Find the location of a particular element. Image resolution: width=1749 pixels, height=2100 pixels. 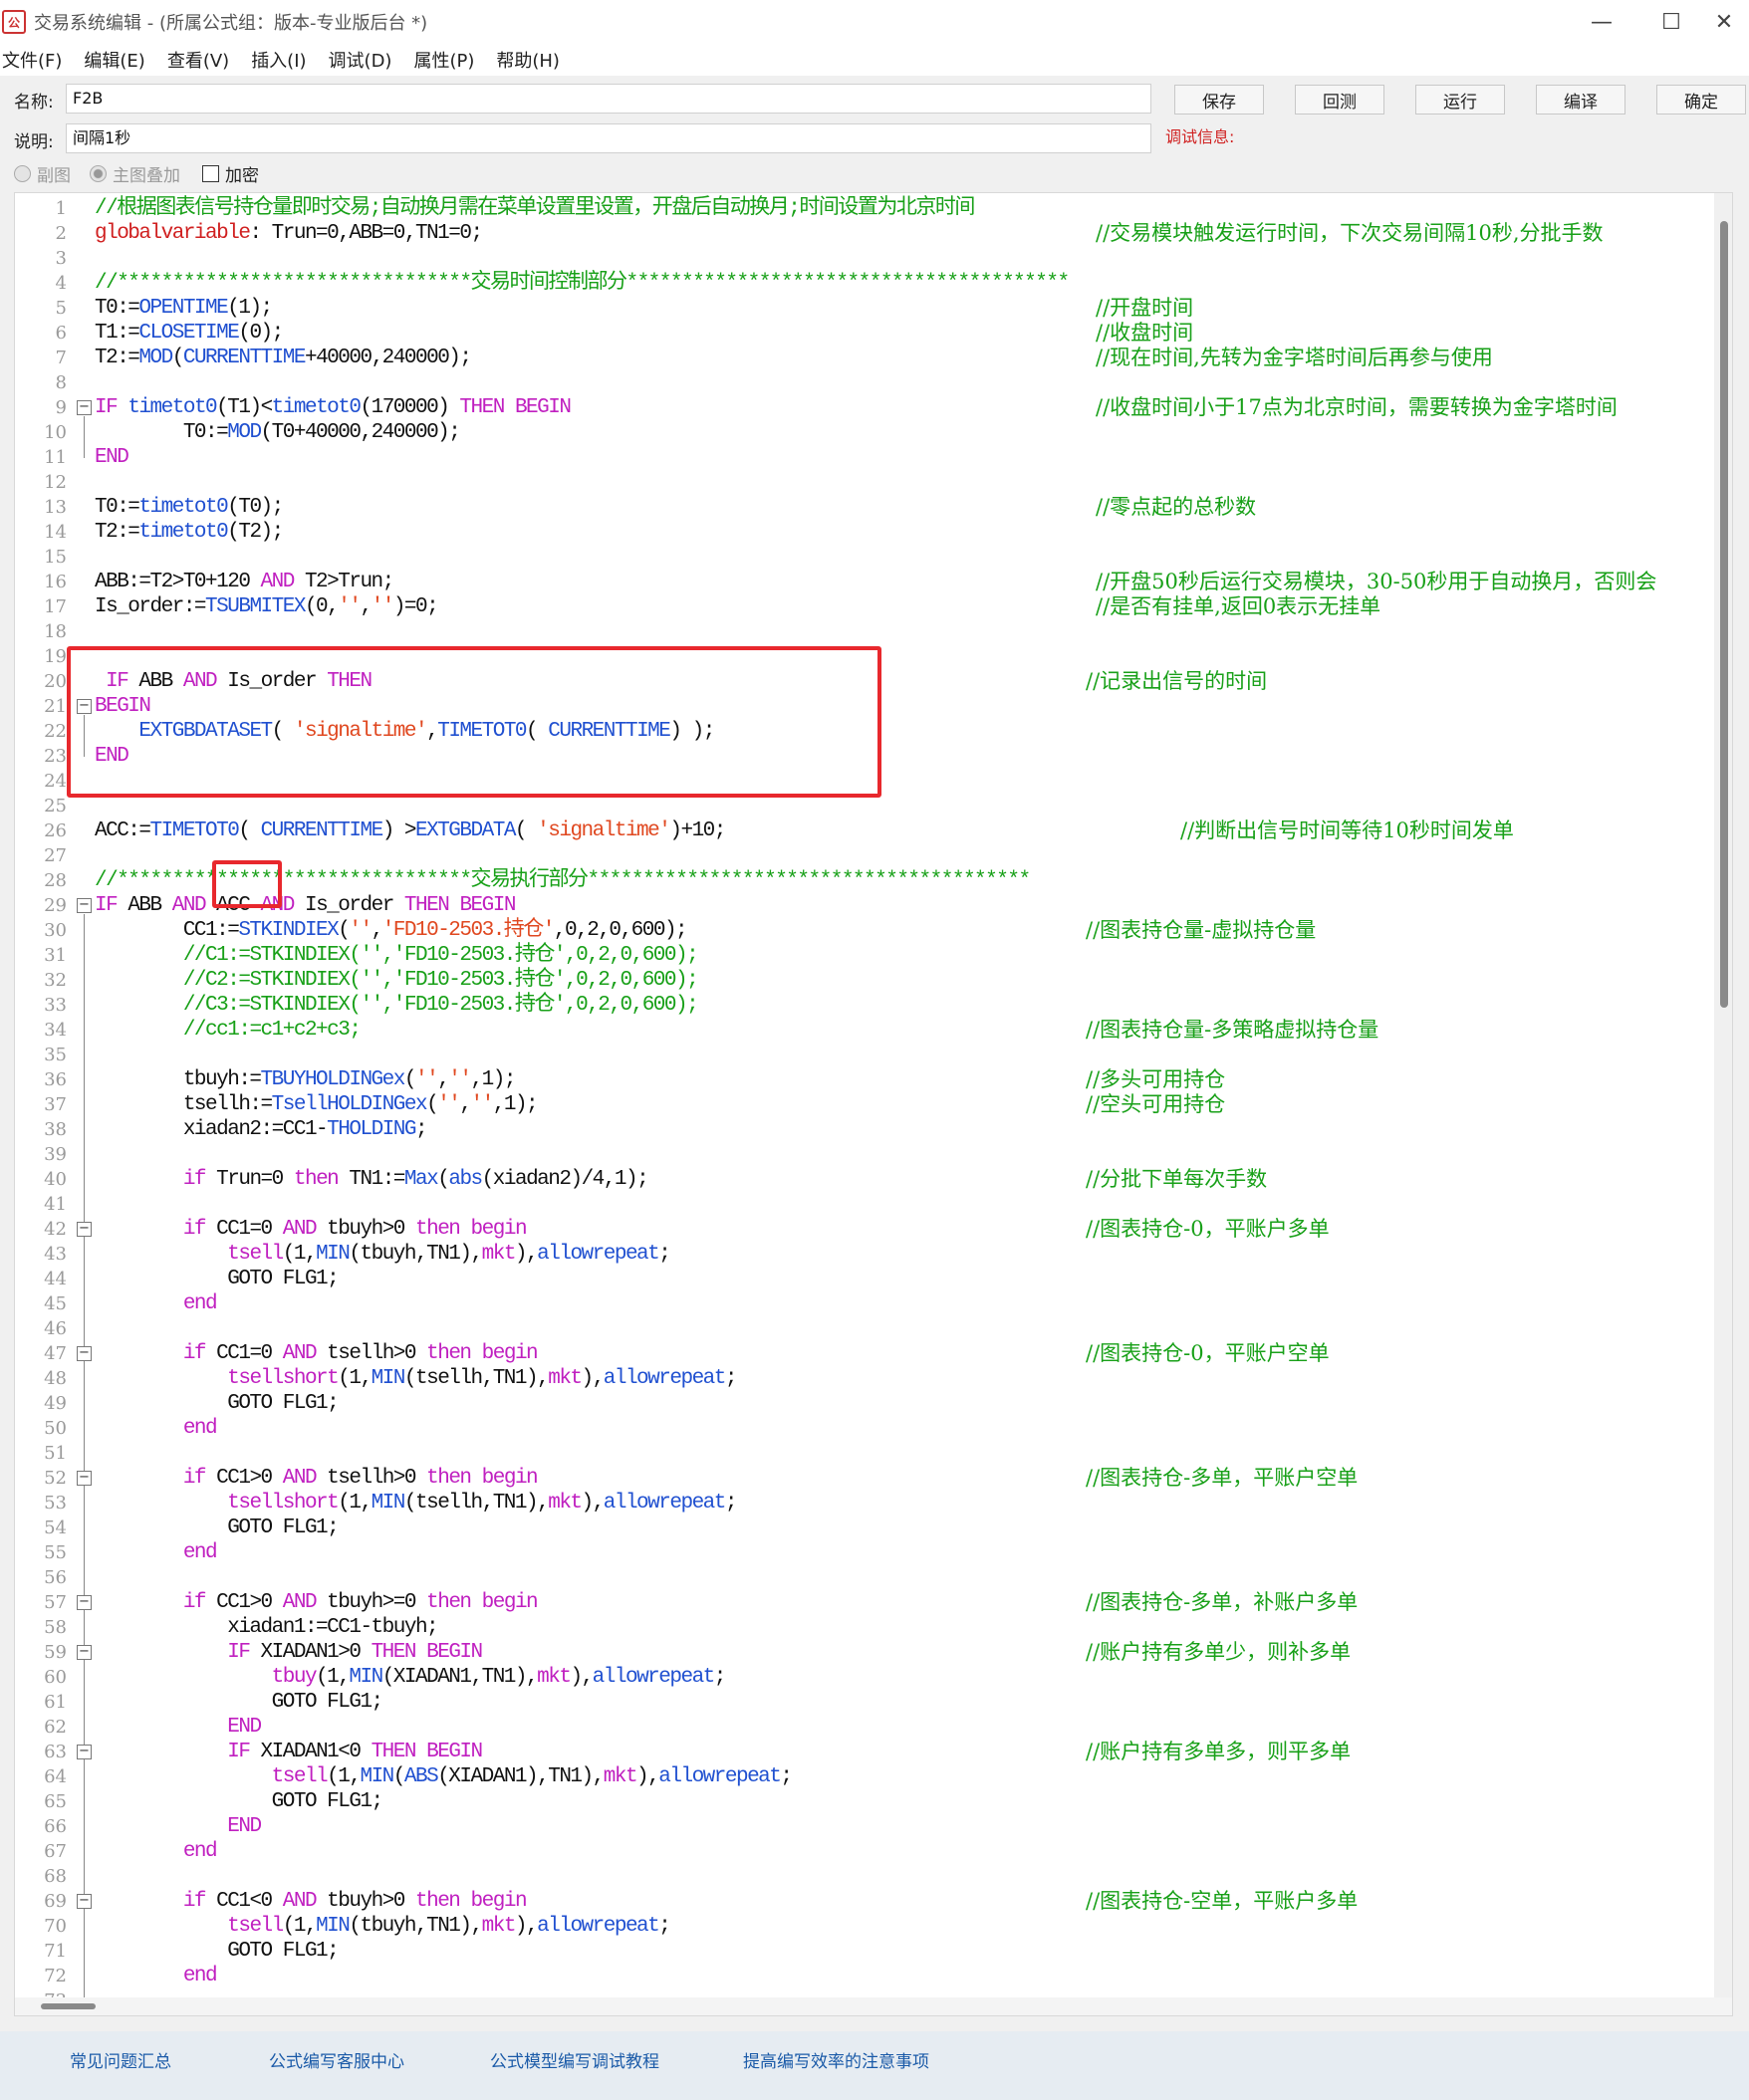

app-icon: 公 is located at coordinates (14, 22).